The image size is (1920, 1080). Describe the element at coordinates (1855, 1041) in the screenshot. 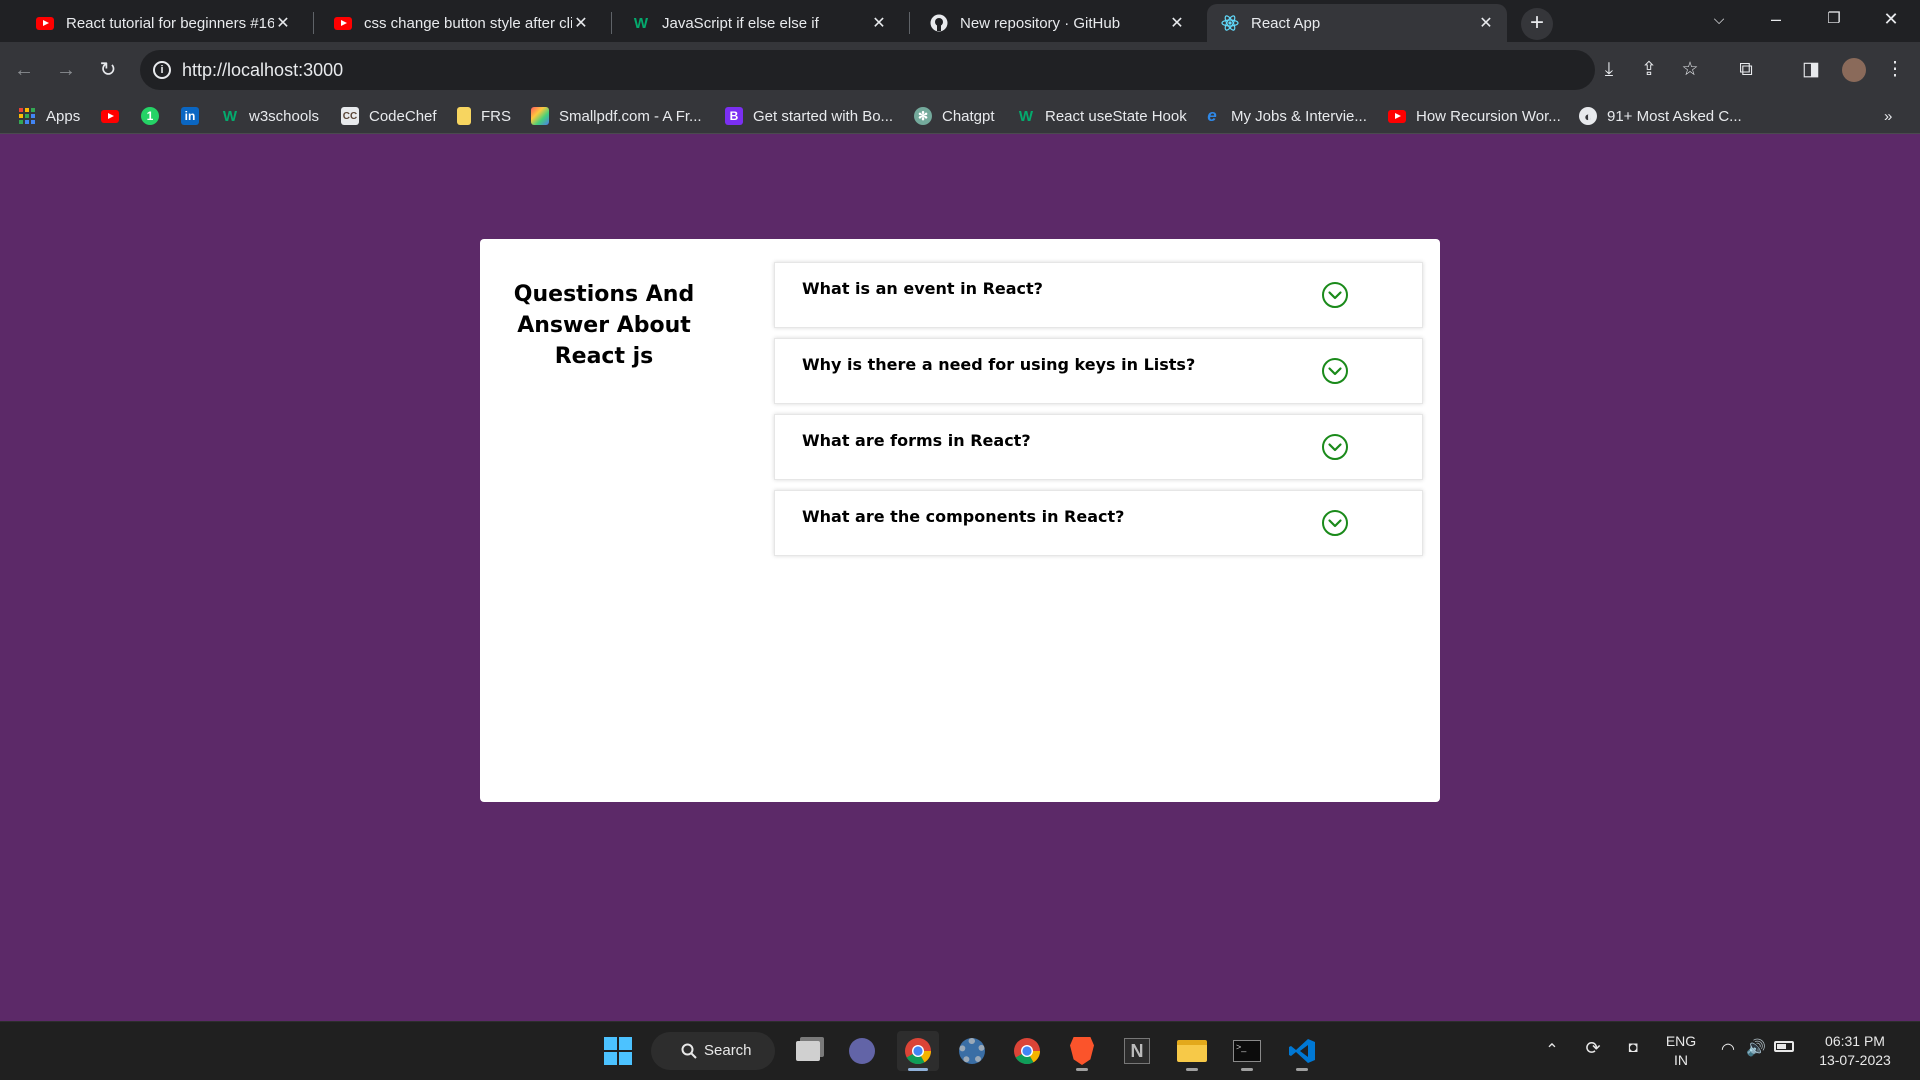

I see `clock-time: 06:31 PM` at that location.